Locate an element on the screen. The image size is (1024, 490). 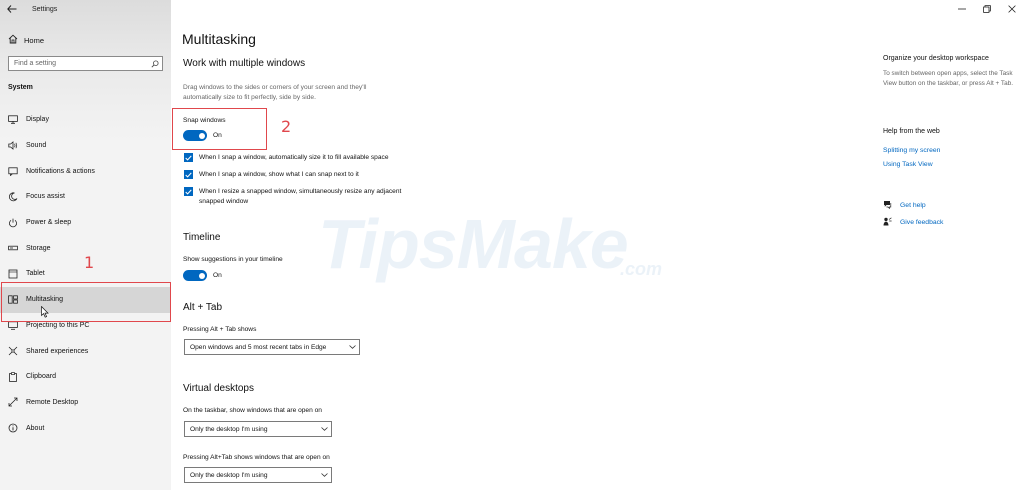
restore-icon is located at coordinates (987, 9).